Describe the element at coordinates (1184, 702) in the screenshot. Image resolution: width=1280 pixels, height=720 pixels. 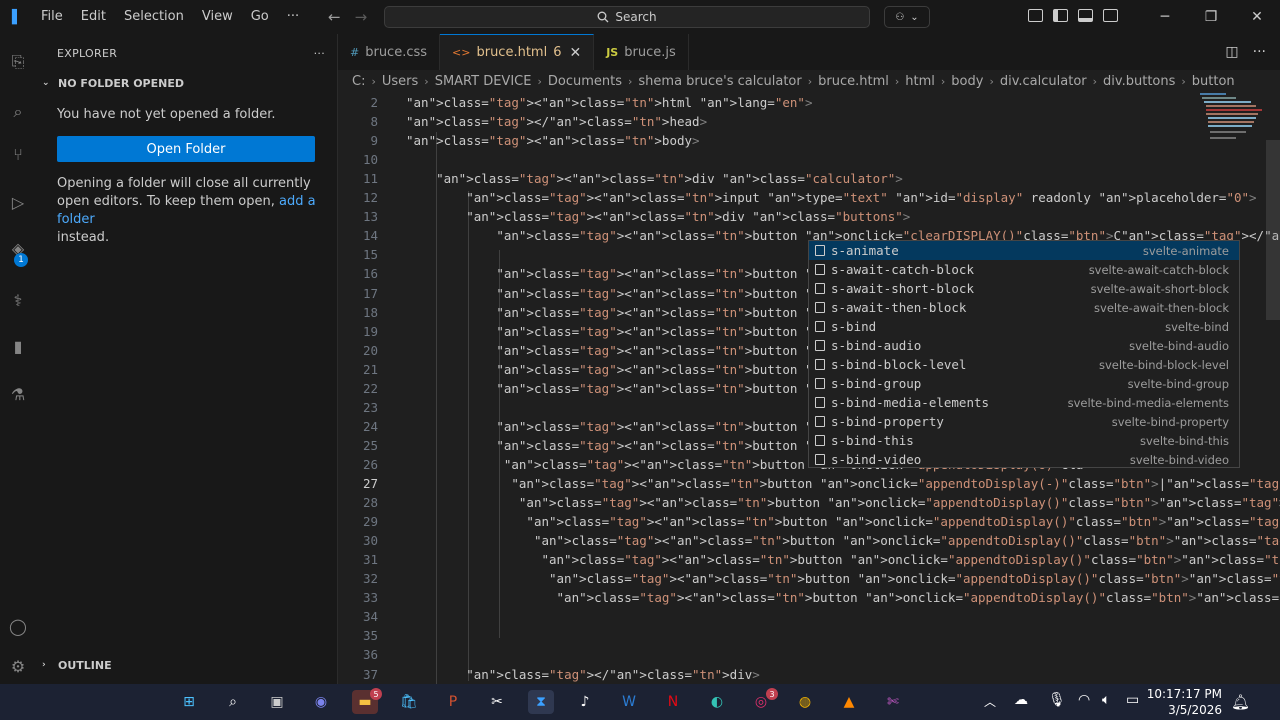
I see `system-clock: 10:17:17 PM 3/5/2026` at that location.